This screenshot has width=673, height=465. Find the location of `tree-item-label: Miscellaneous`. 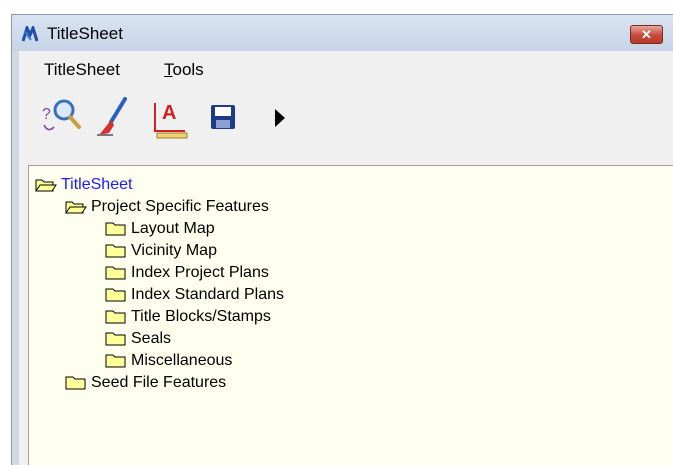

tree-item-label: Miscellaneous is located at coordinates (182, 360).